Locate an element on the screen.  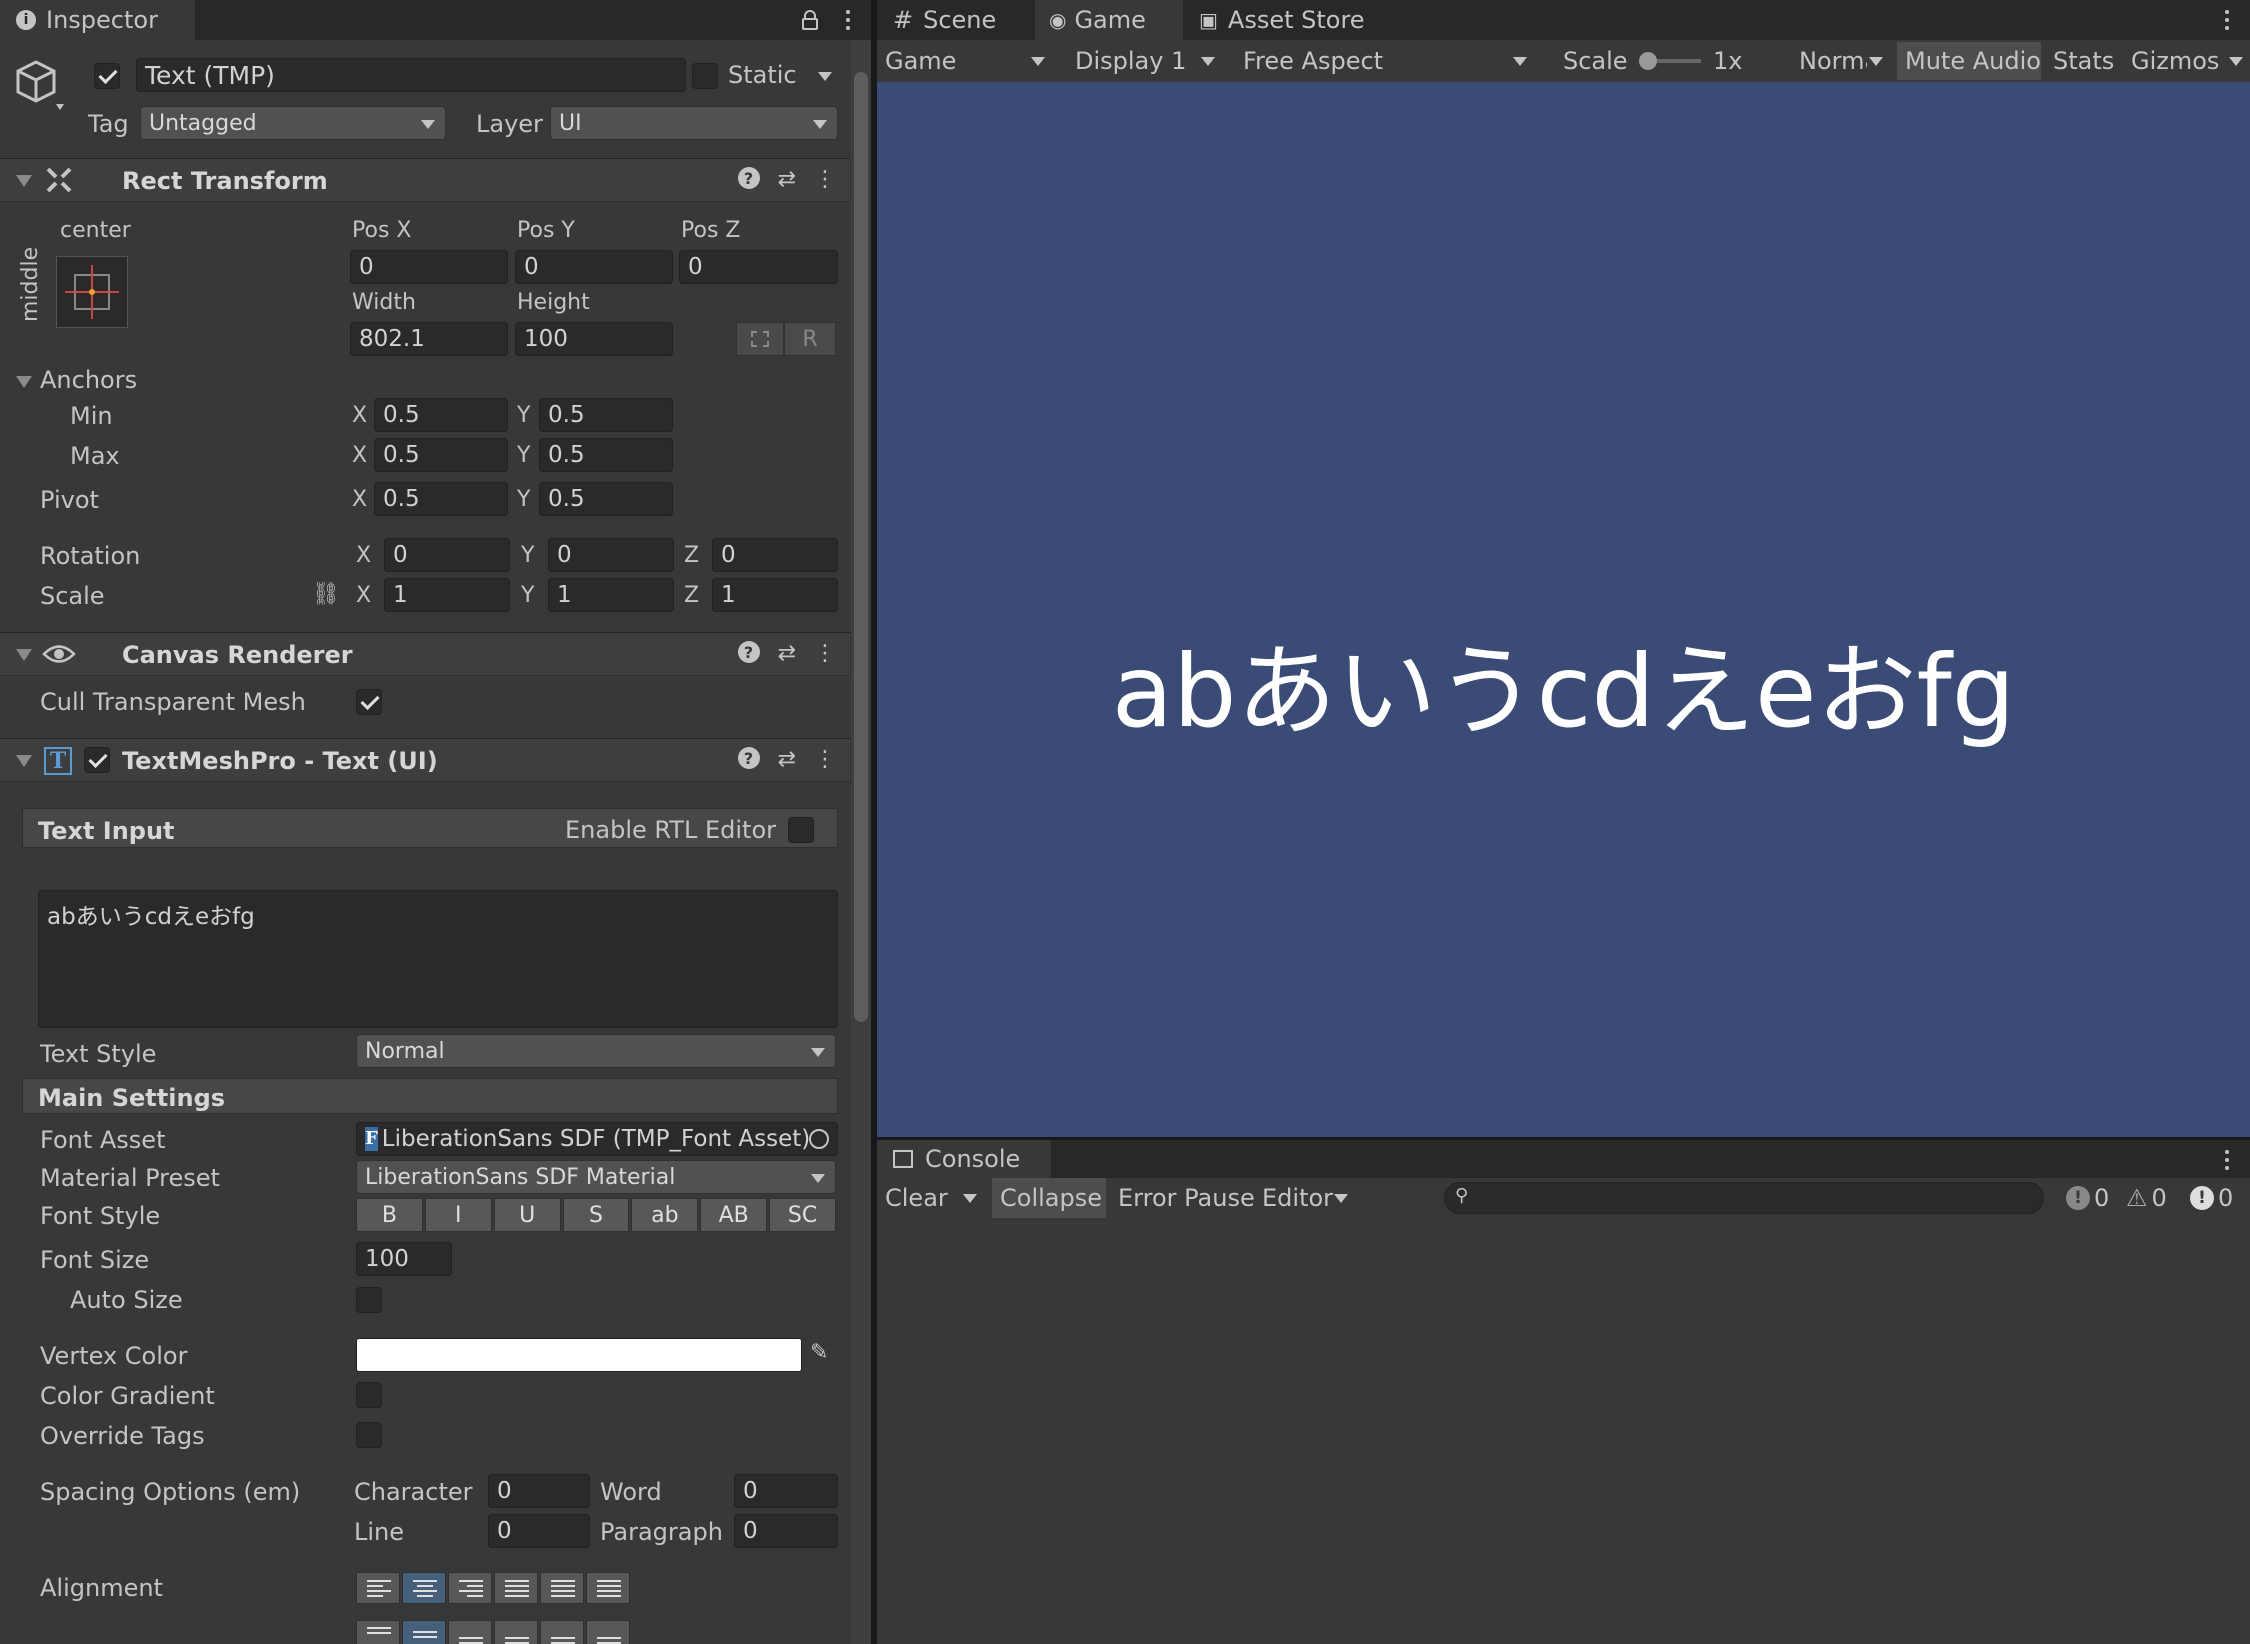
error-count-button: ! 0 is located at coordinates (2213, 1198).